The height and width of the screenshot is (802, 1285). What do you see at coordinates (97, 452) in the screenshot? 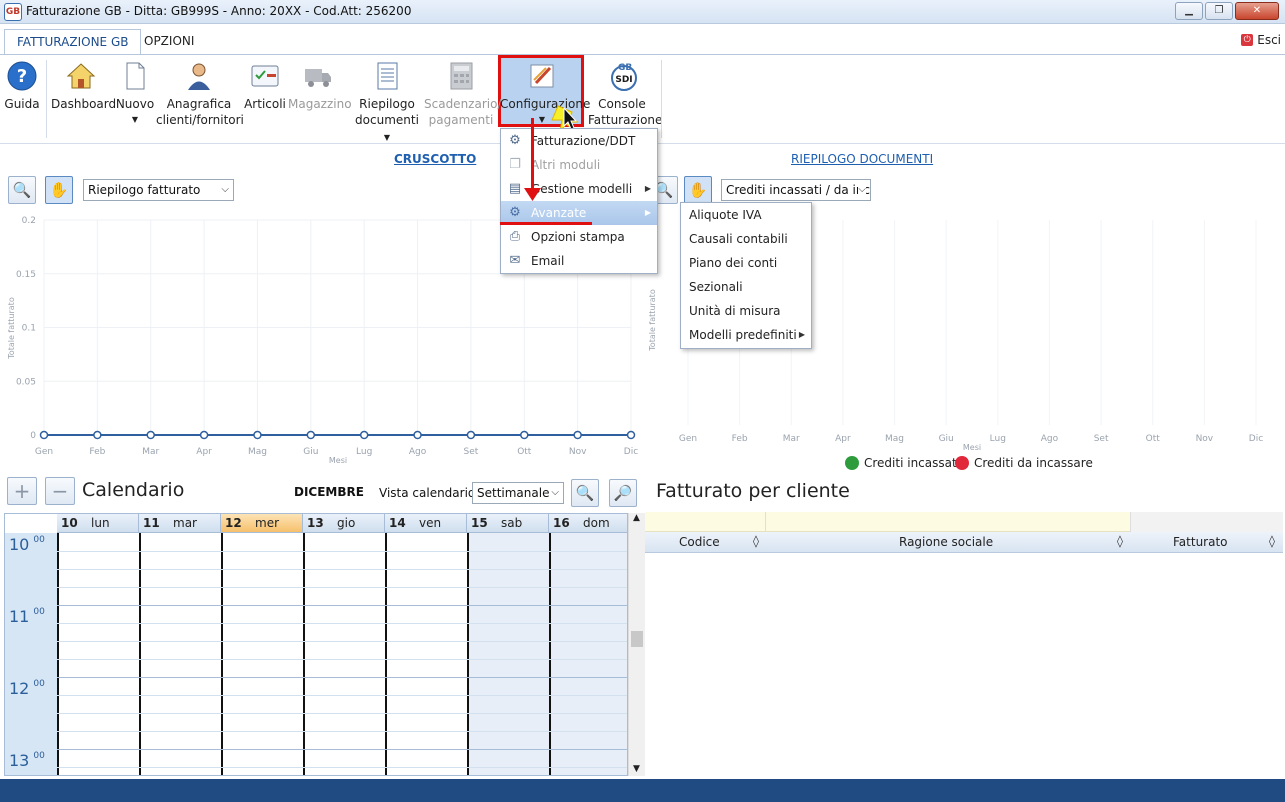
I see `x-tick-label: Feb` at bounding box center [97, 452].